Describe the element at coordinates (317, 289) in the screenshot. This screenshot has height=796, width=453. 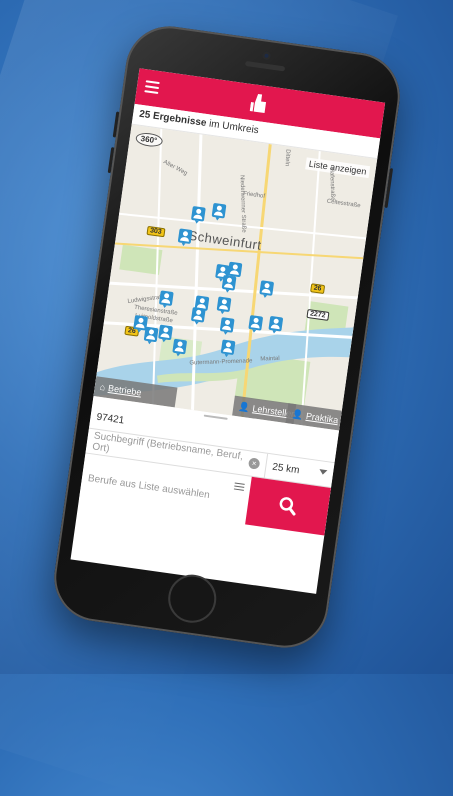
I see `road-sign: 26` at that location.